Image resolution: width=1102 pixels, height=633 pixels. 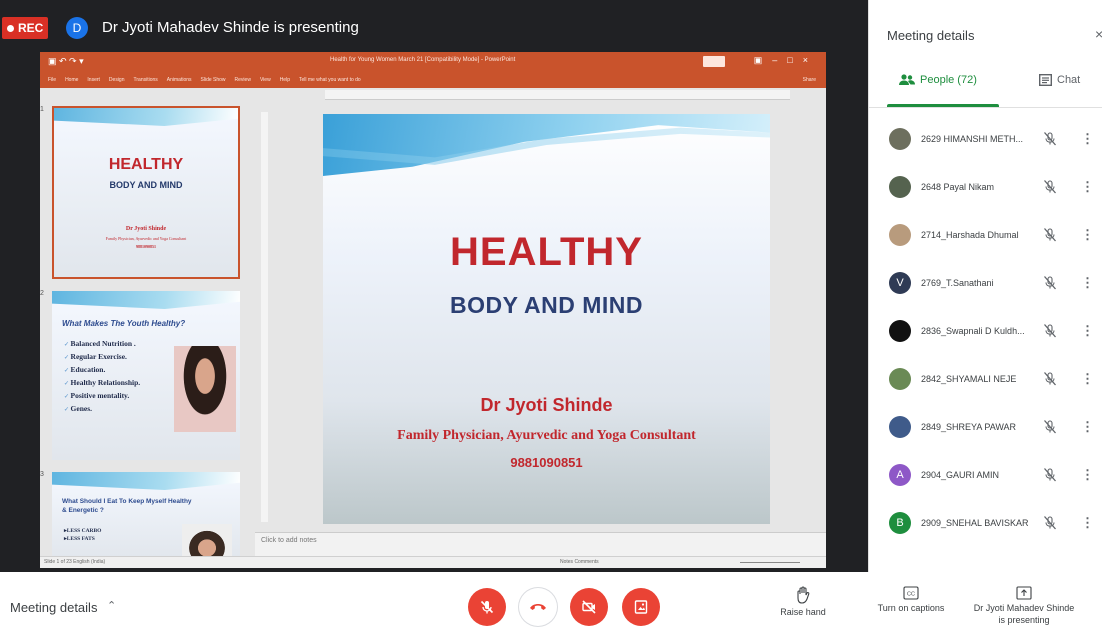 What do you see at coordinates (31, 28) in the screenshot?
I see `recording-label: REC` at bounding box center [31, 28].